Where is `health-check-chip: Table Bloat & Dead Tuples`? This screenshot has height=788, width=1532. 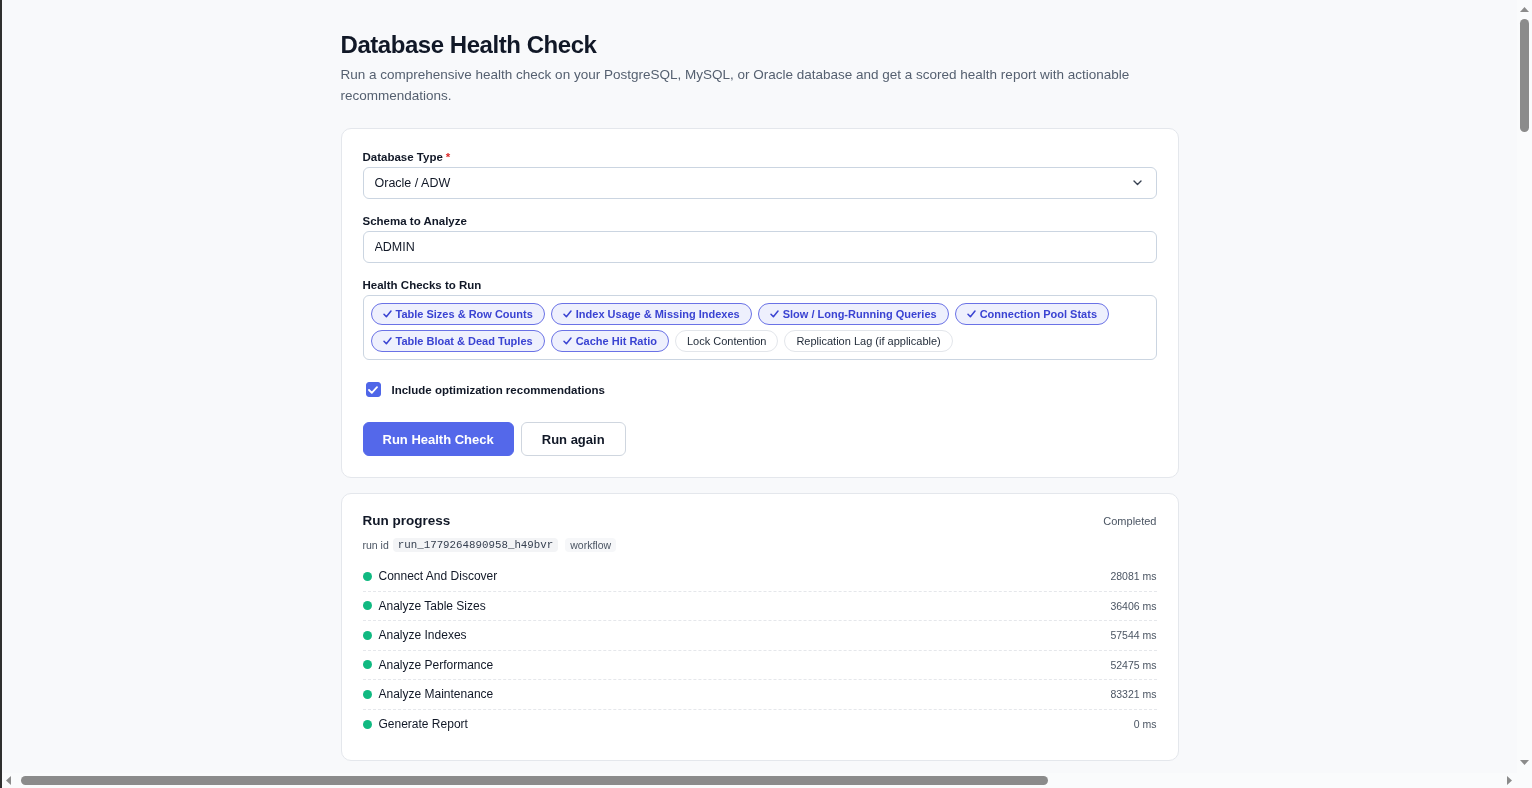 health-check-chip: Table Bloat & Dead Tuples is located at coordinates (457, 341).